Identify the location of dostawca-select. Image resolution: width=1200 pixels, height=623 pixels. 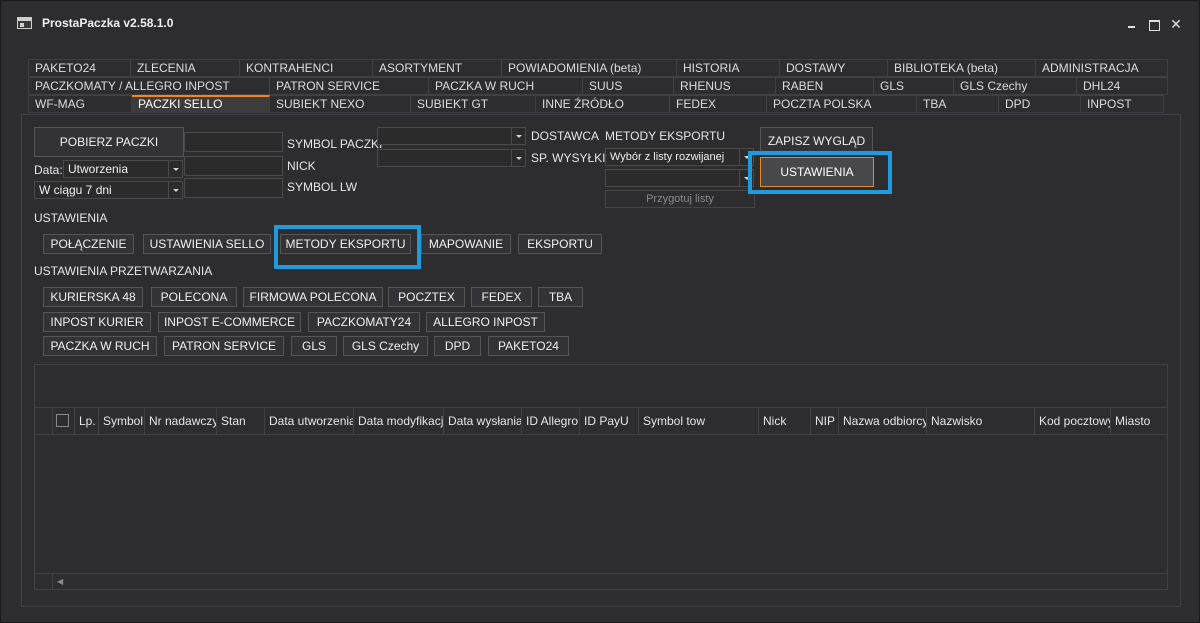
(451, 136).